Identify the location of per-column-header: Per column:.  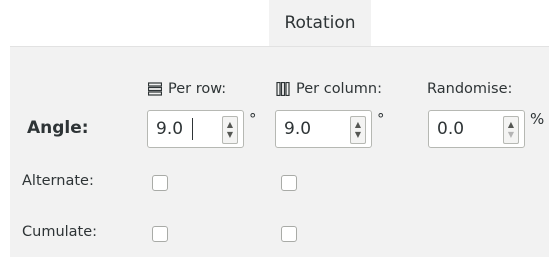
(329, 89).